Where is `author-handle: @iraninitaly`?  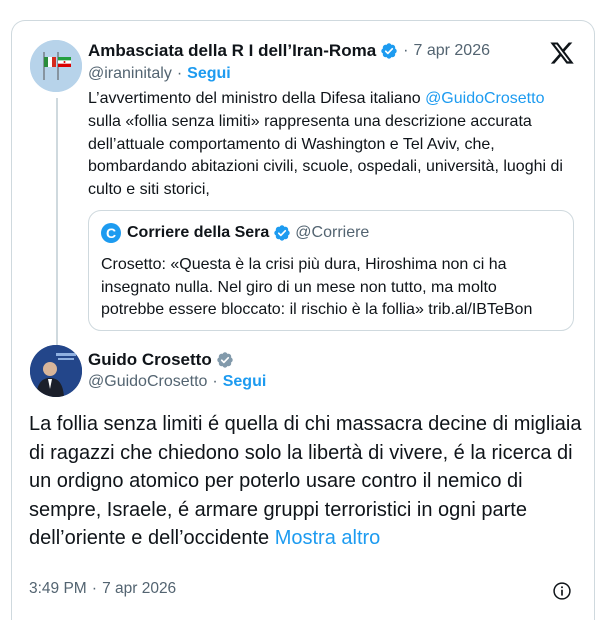
author-handle: @iraninitaly is located at coordinates (130, 74).